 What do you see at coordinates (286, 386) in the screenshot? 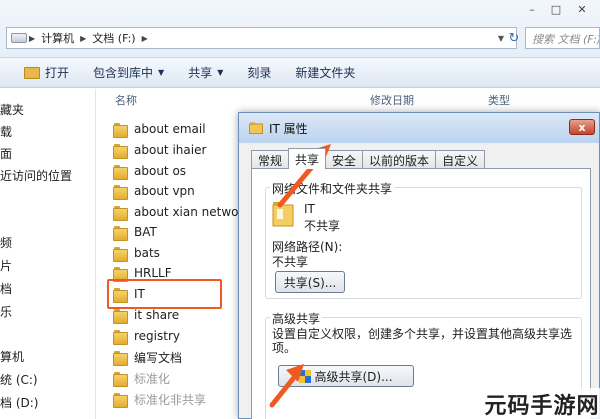
I see `arrow-icon` at bounding box center [286, 386].